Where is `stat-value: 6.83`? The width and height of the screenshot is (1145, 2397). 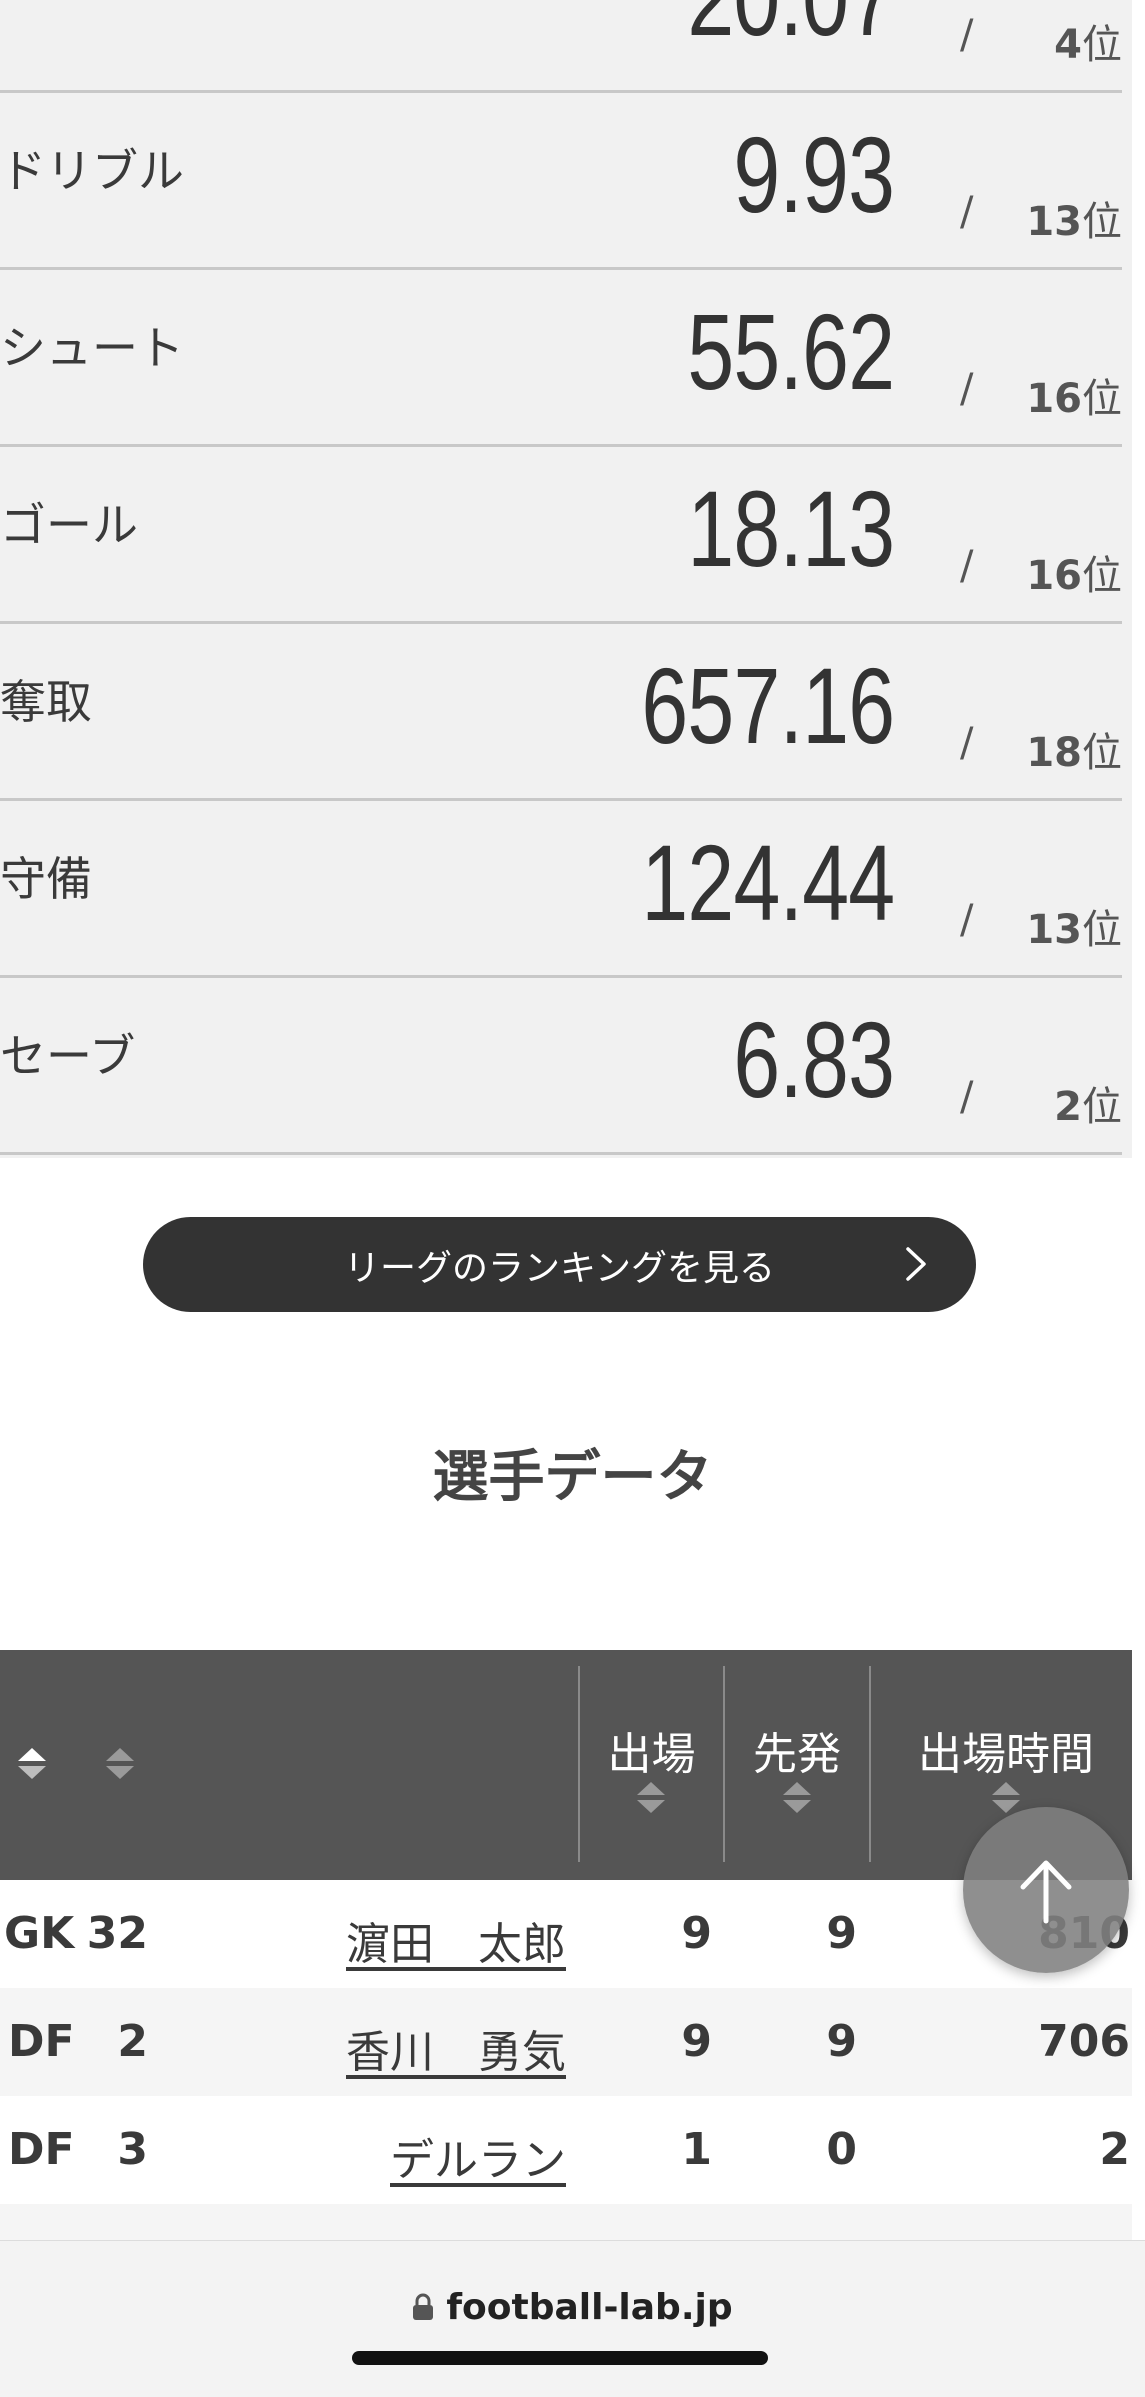
stat-value: 6.83 is located at coordinates (814, 1059).